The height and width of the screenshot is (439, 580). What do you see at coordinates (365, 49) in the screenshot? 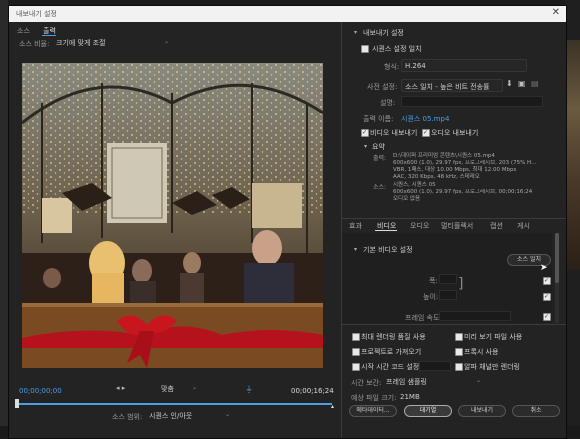
I see `match-sequence-checkbox` at bounding box center [365, 49].